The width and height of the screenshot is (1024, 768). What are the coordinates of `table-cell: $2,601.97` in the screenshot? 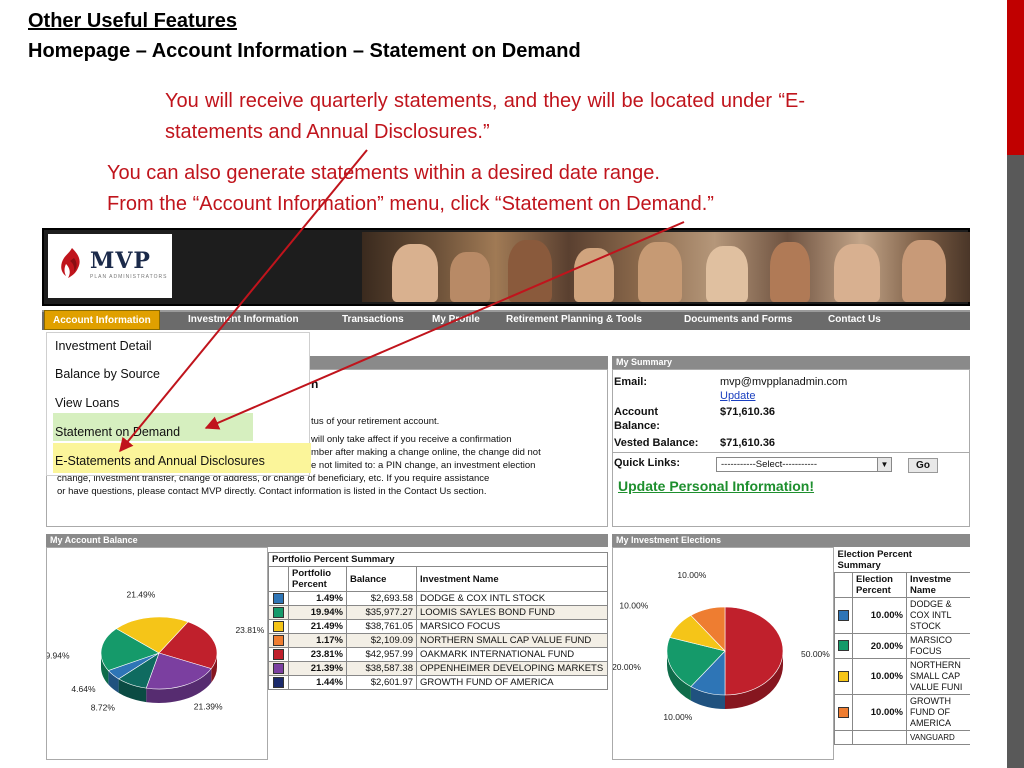 It's located at (381, 683).